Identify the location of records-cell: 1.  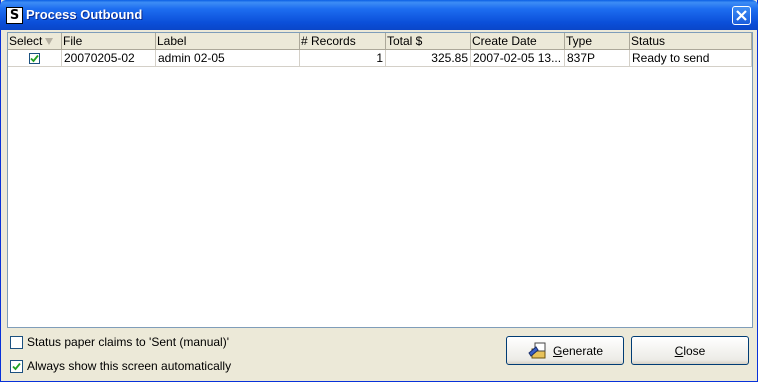
(343, 58).